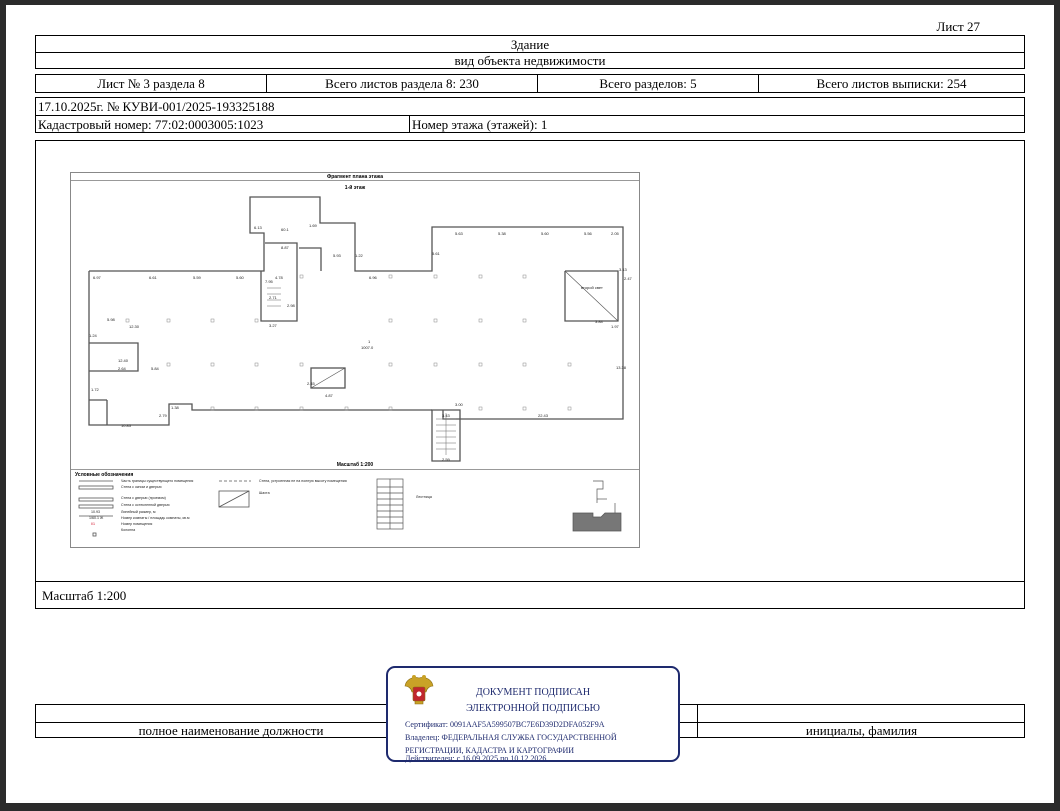 This screenshot has width=1060, height=811. What do you see at coordinates (134, 326) in the screenshot?
I see `dim-label: 12.30` at bounding box center [134, 326].